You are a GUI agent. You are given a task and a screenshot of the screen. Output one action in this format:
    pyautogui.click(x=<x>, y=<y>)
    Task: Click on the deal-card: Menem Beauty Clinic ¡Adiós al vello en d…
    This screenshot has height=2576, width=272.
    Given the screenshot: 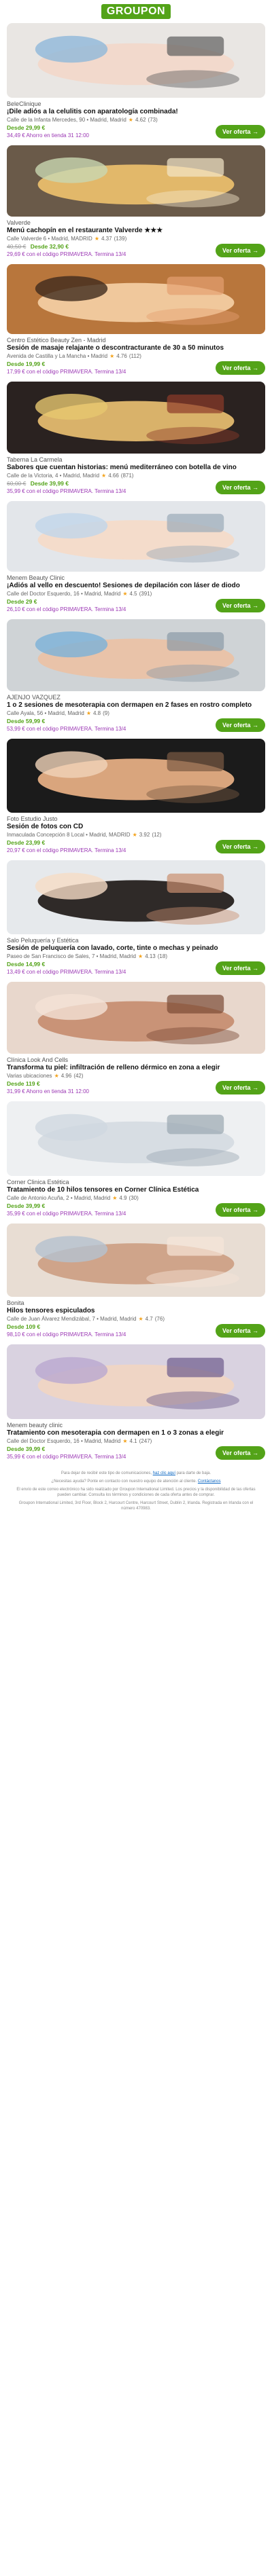 What is the action you would take?
    pyautogui.click(x=136, y=560)
    